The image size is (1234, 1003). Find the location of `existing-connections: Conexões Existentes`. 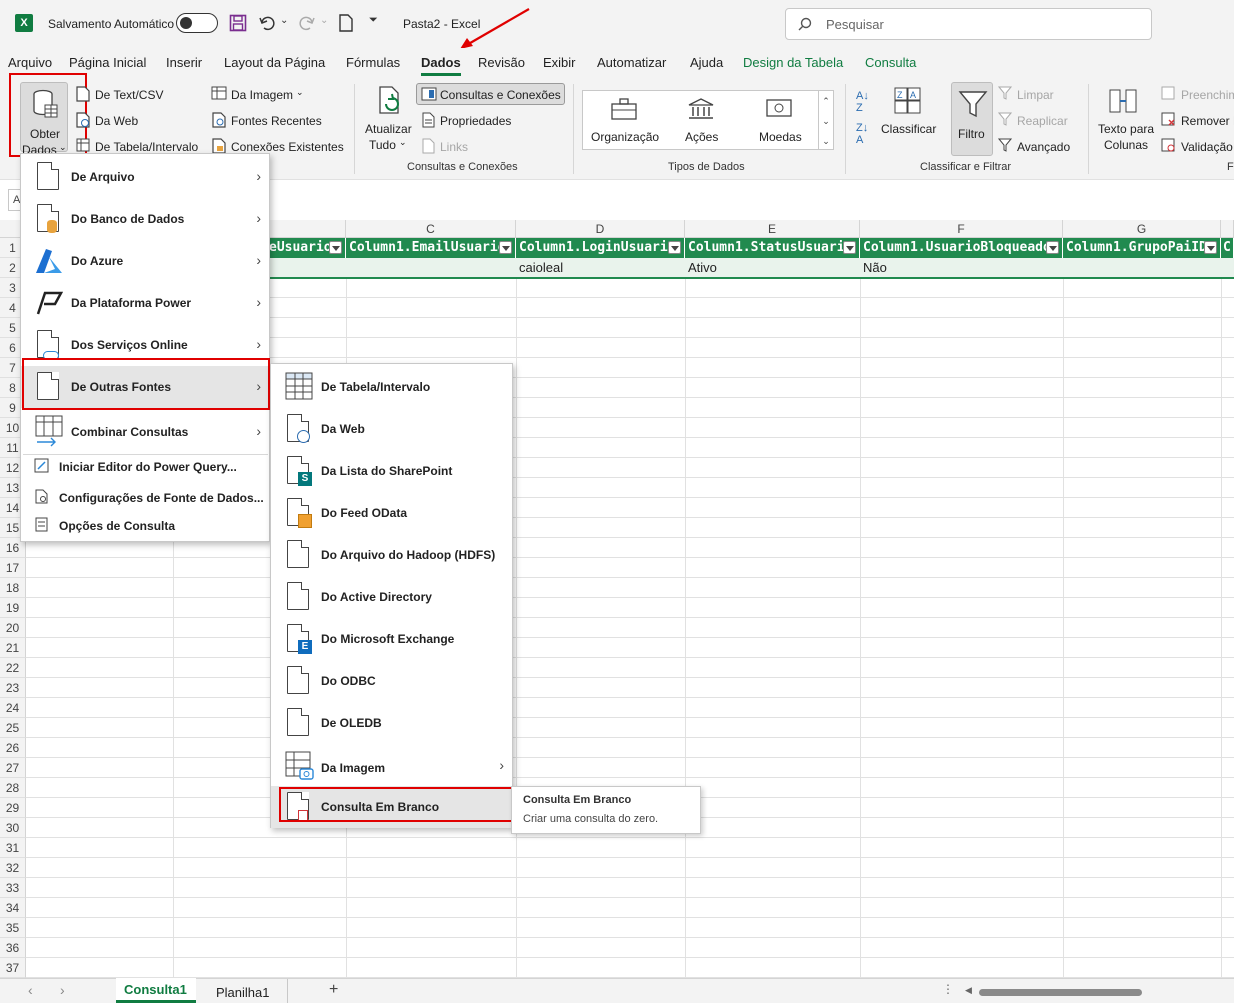

existing-connections: Conexões Existentes is located at coordinates (287, 147).